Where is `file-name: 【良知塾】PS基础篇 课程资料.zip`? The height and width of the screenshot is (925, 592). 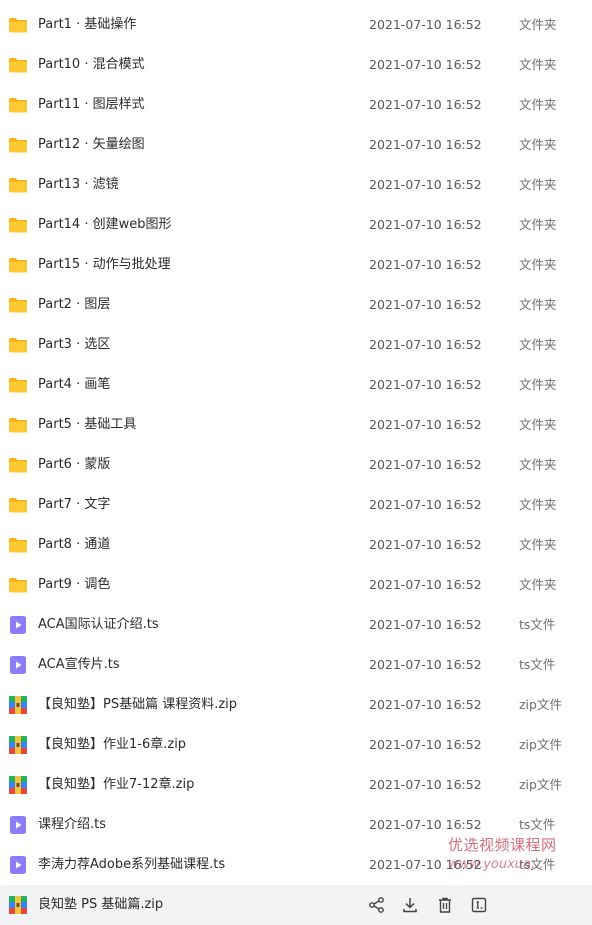 file-name: 【良知塾】PS基础篇 课程资料.zip is located at coordinates (137, 705).